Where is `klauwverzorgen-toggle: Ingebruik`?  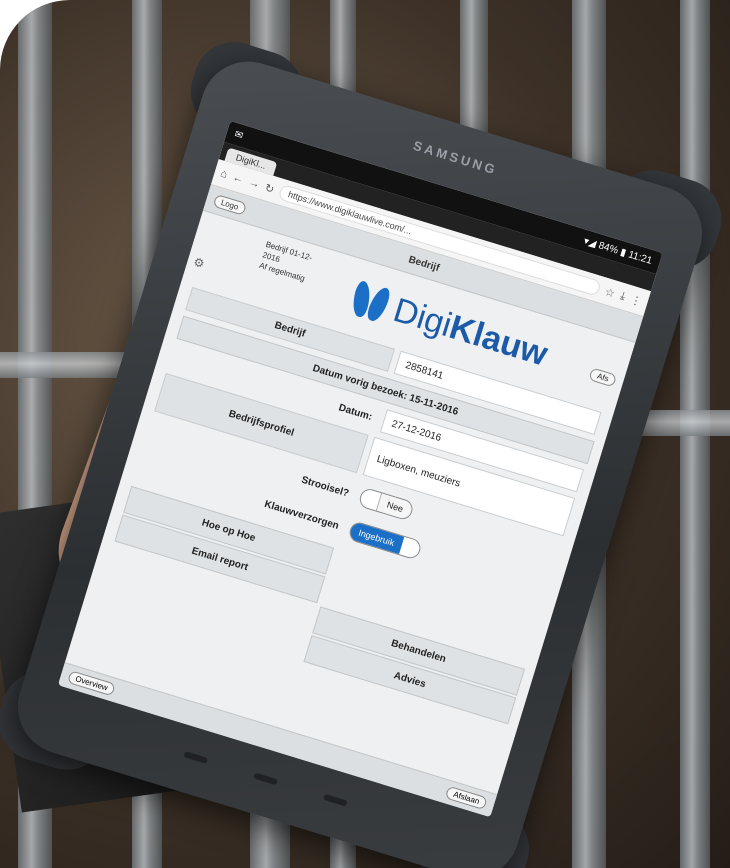
klauwverzorgen-toggle: Ingebruik is located at coordinates (385, 540).